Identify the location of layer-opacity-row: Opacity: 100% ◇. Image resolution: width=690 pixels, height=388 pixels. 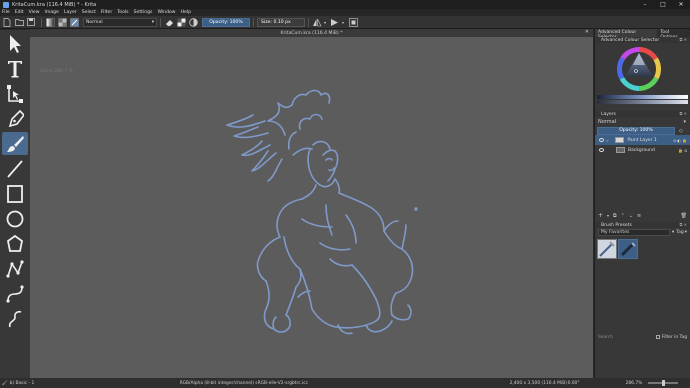
(642, 130).